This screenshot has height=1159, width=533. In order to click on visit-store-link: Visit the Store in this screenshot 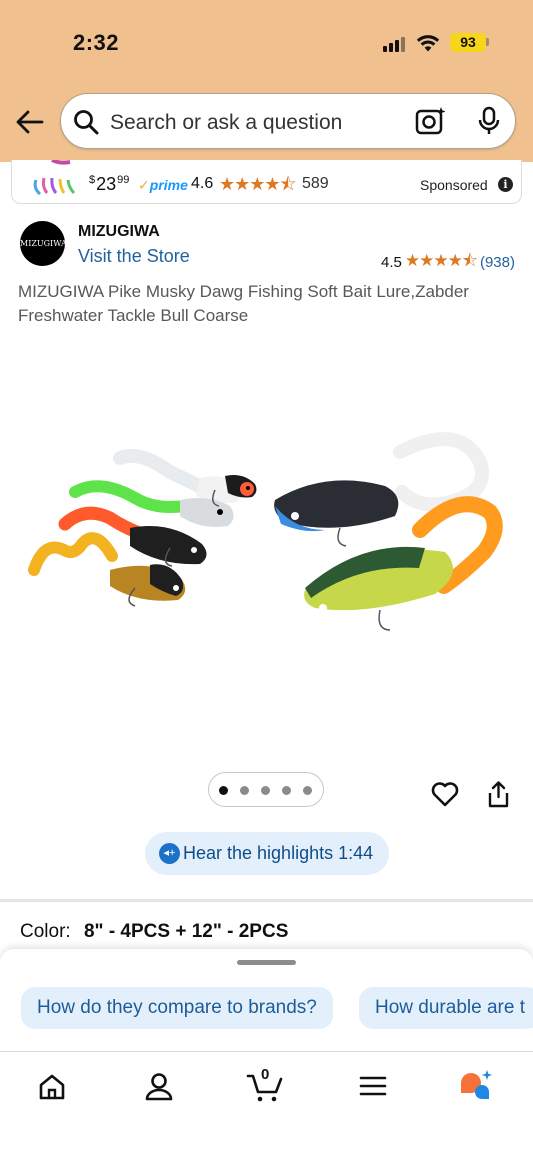, I will do `click(134, 256)`.